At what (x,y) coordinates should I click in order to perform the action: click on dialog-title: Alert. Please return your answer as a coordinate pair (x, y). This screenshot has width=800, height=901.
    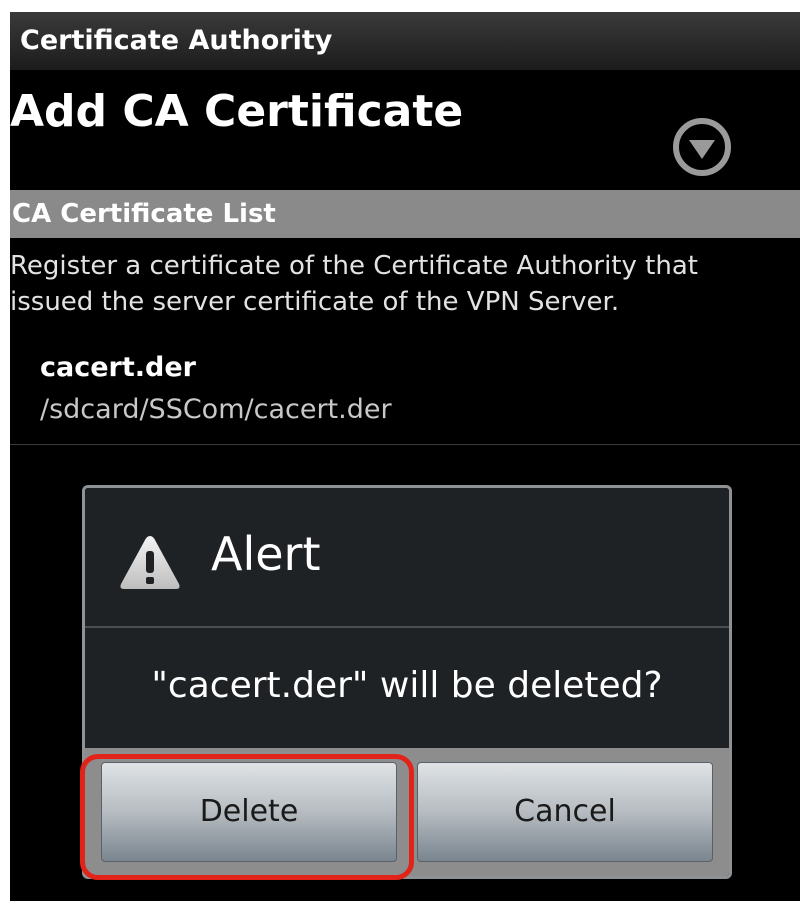
    Looking at the image, I should click on (266, 554).